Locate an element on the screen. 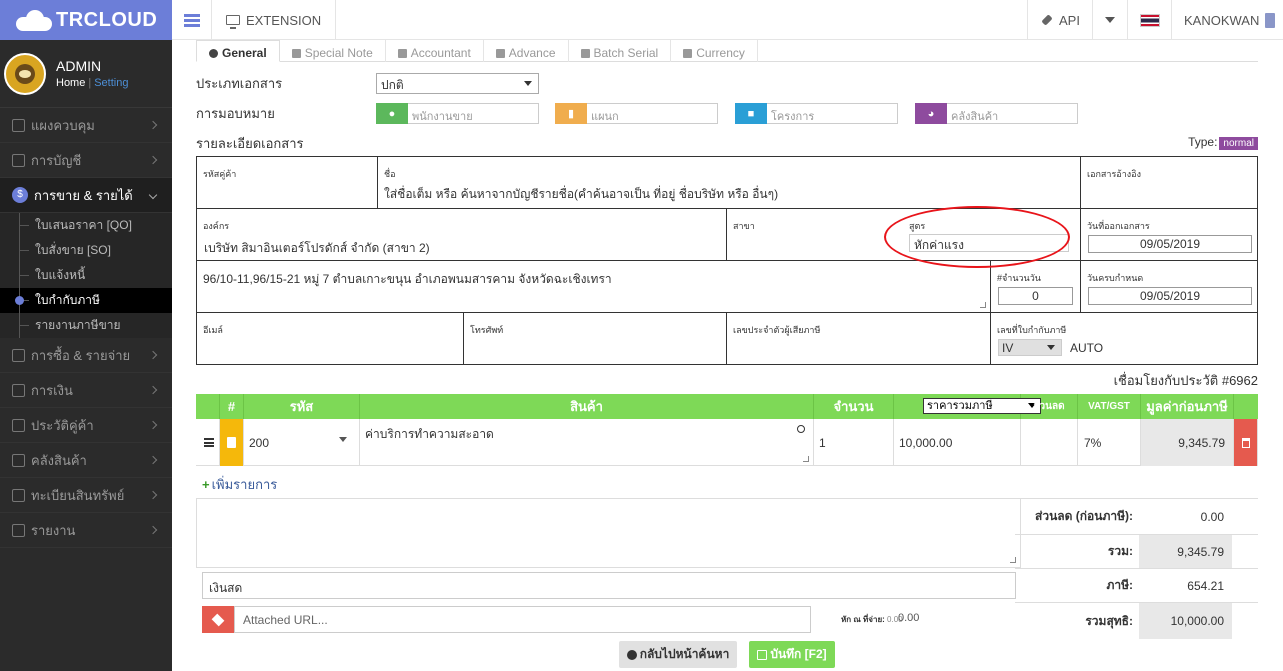  tab-label: Accountant is located at coordinates (440, 53).